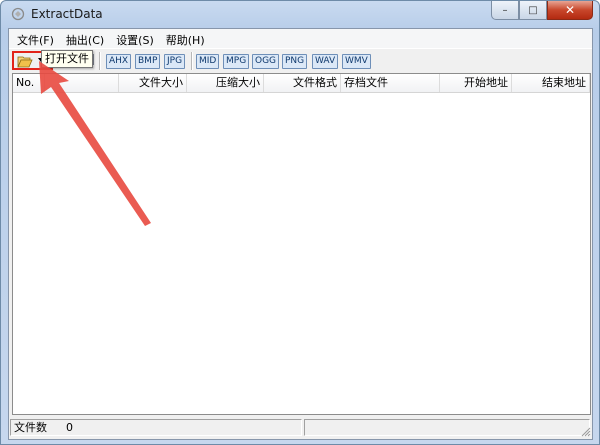  Describe the element at coordinates (156, 427) in the screenshot. I see `status-file-count: 文件数 0` at that location.